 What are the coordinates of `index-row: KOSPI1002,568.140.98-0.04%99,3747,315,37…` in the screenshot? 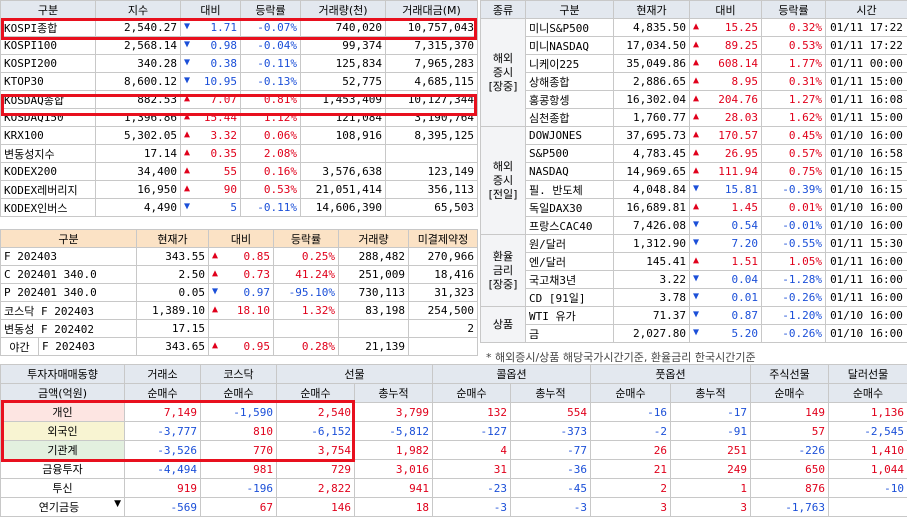 It's located at (239, 45).